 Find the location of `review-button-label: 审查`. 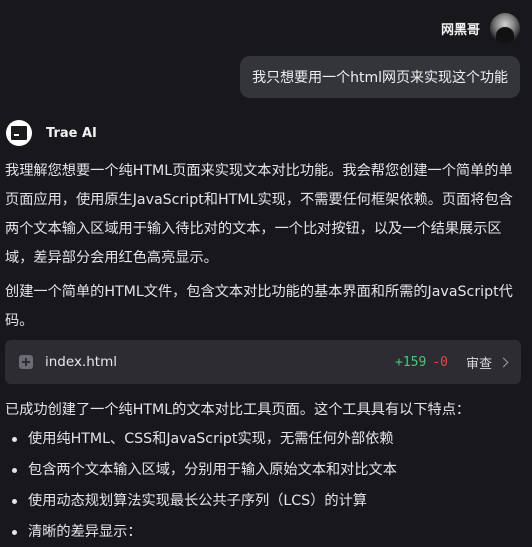

review-button-label: 审查 is located at coordinates (478, 364).